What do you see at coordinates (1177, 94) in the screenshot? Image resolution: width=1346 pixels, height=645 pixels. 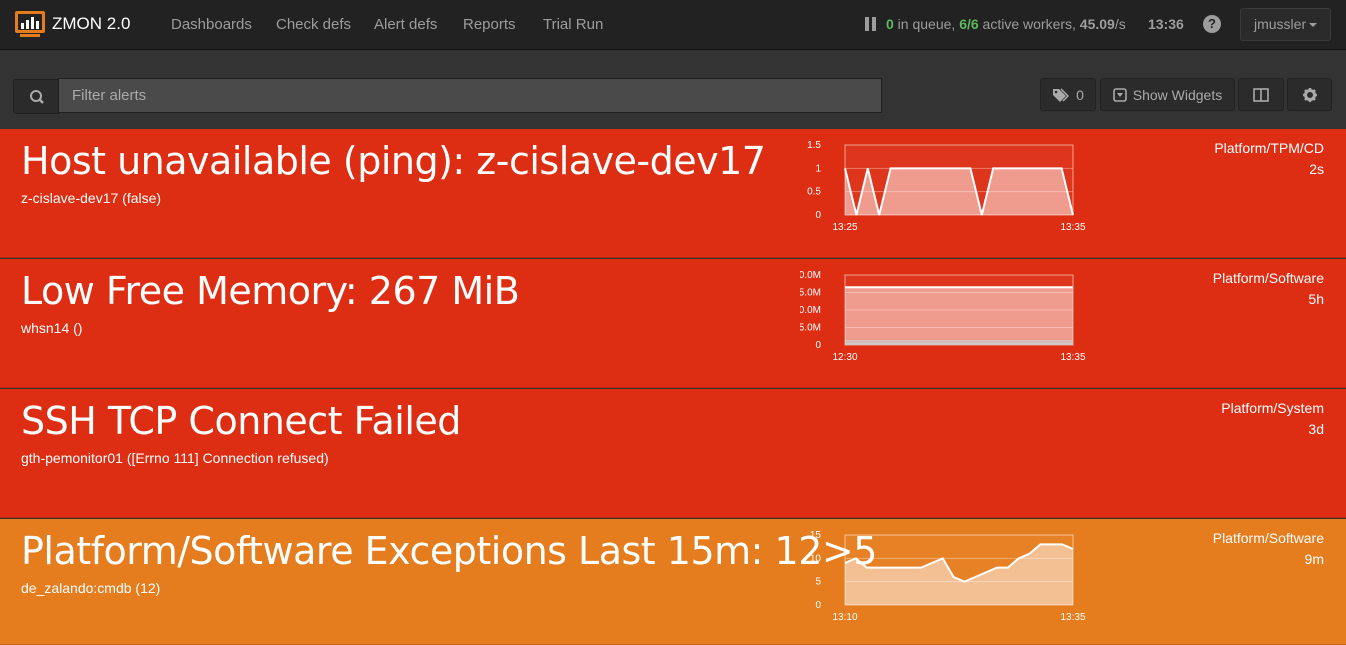 I see `show-widgets-label: Show Widgets` at bounding box center [1177, 94].